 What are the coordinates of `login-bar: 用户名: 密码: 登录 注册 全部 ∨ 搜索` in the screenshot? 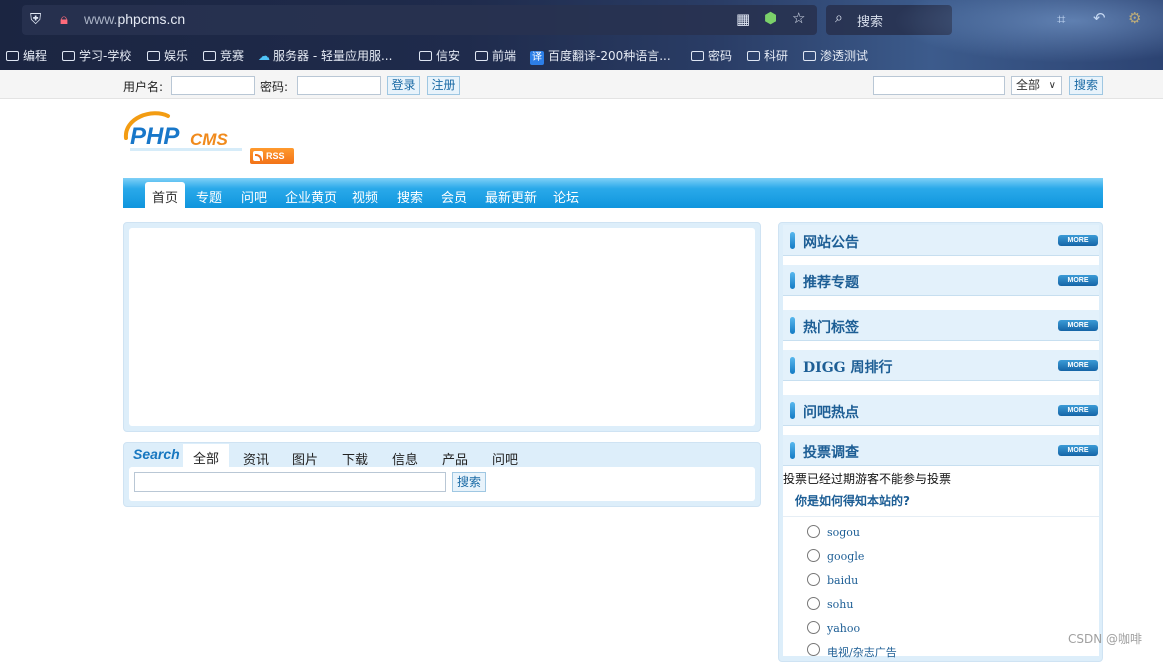 It's located at (581, 84).